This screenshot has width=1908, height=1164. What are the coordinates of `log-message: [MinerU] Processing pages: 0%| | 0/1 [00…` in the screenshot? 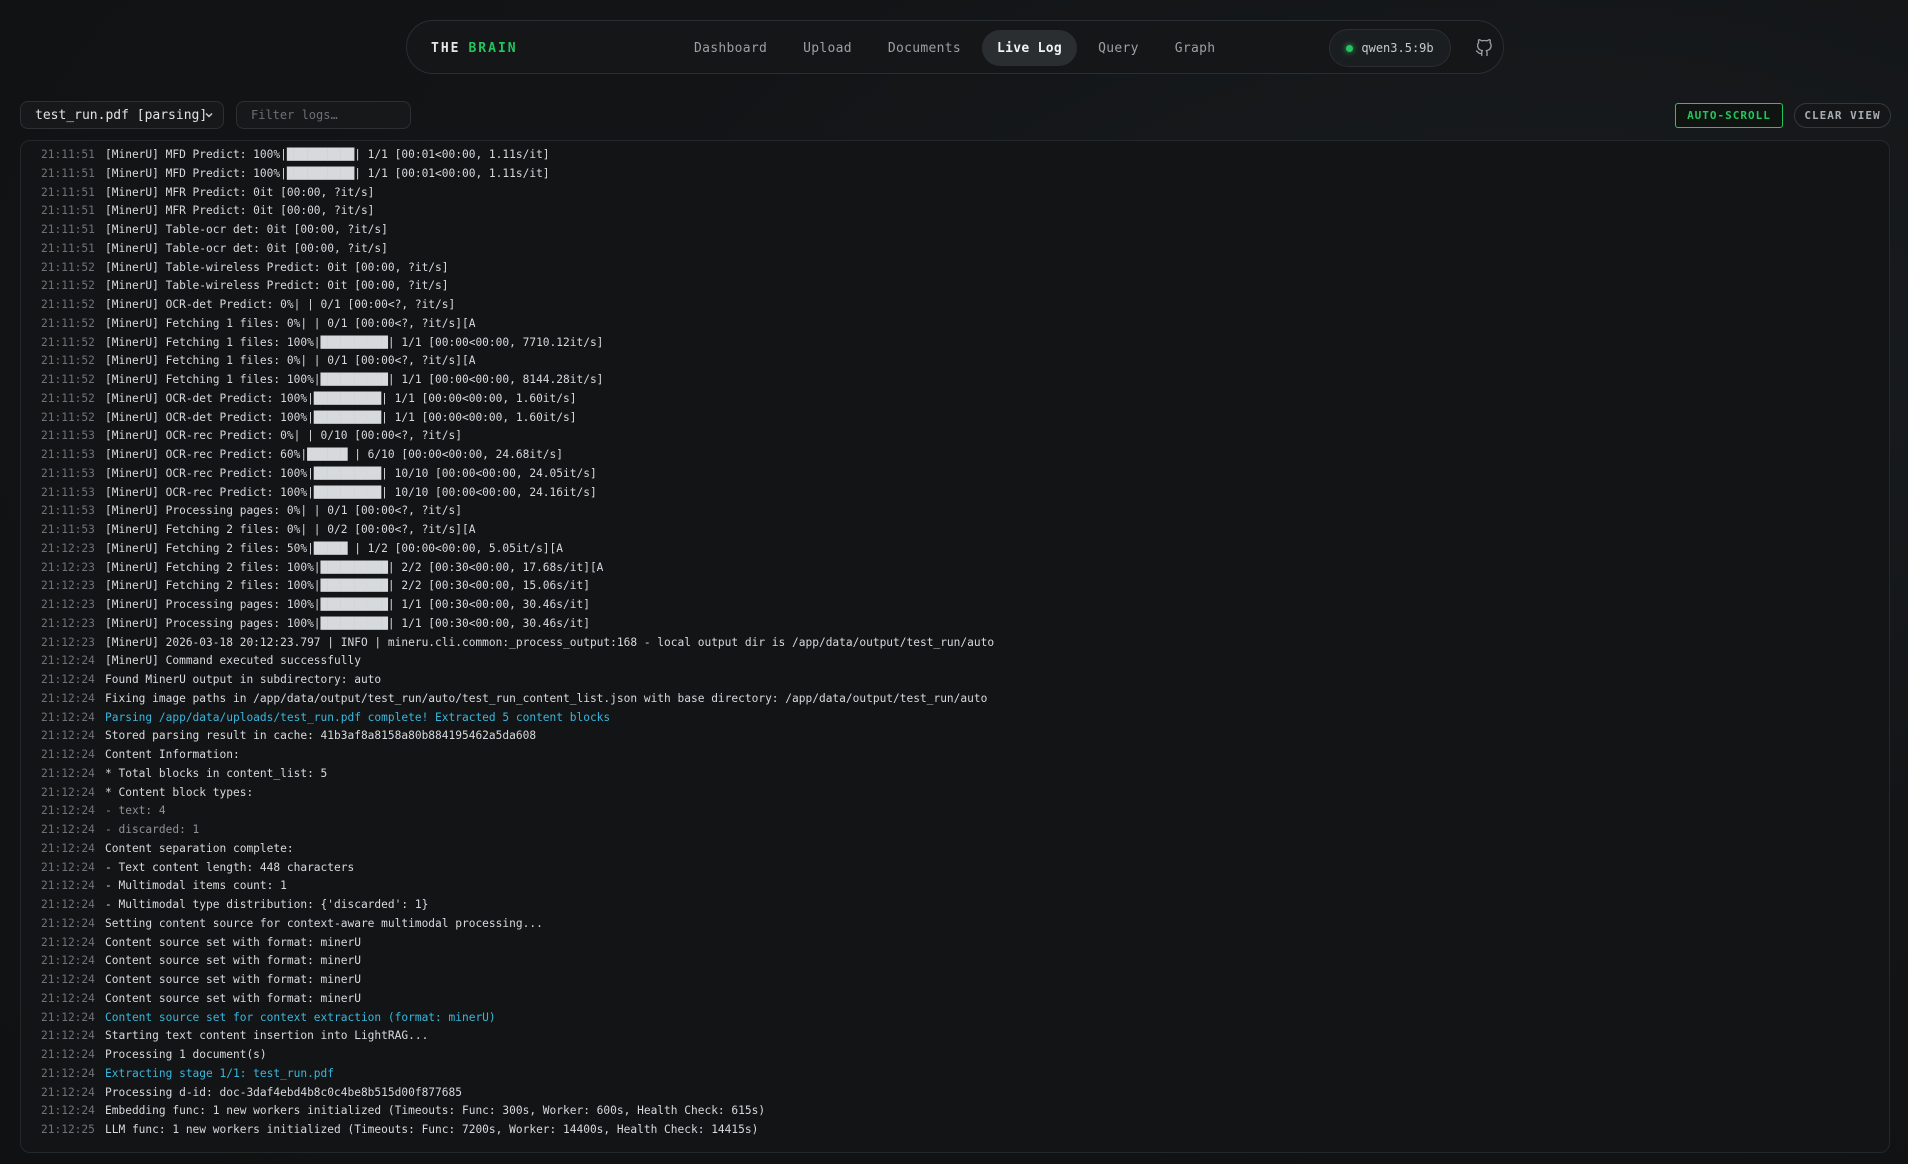 It's located at (283, 511).